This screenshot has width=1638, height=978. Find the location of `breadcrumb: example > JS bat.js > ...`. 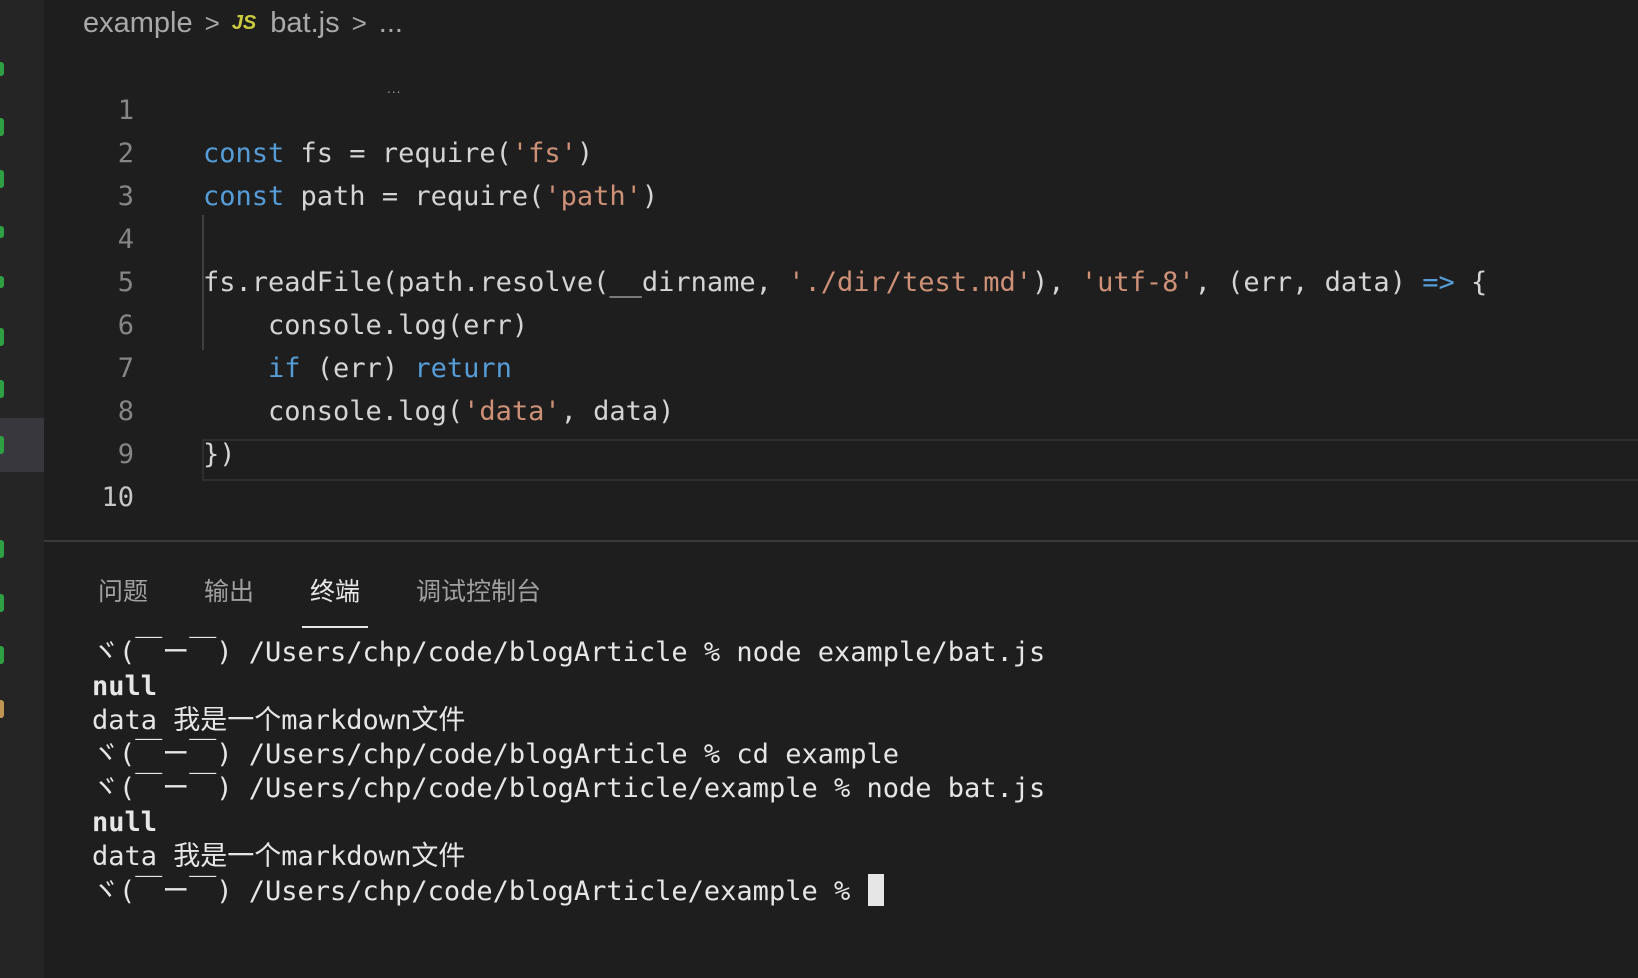

breadcrumb: example > JS bat.js > ... is located at coordinates (243, 23).